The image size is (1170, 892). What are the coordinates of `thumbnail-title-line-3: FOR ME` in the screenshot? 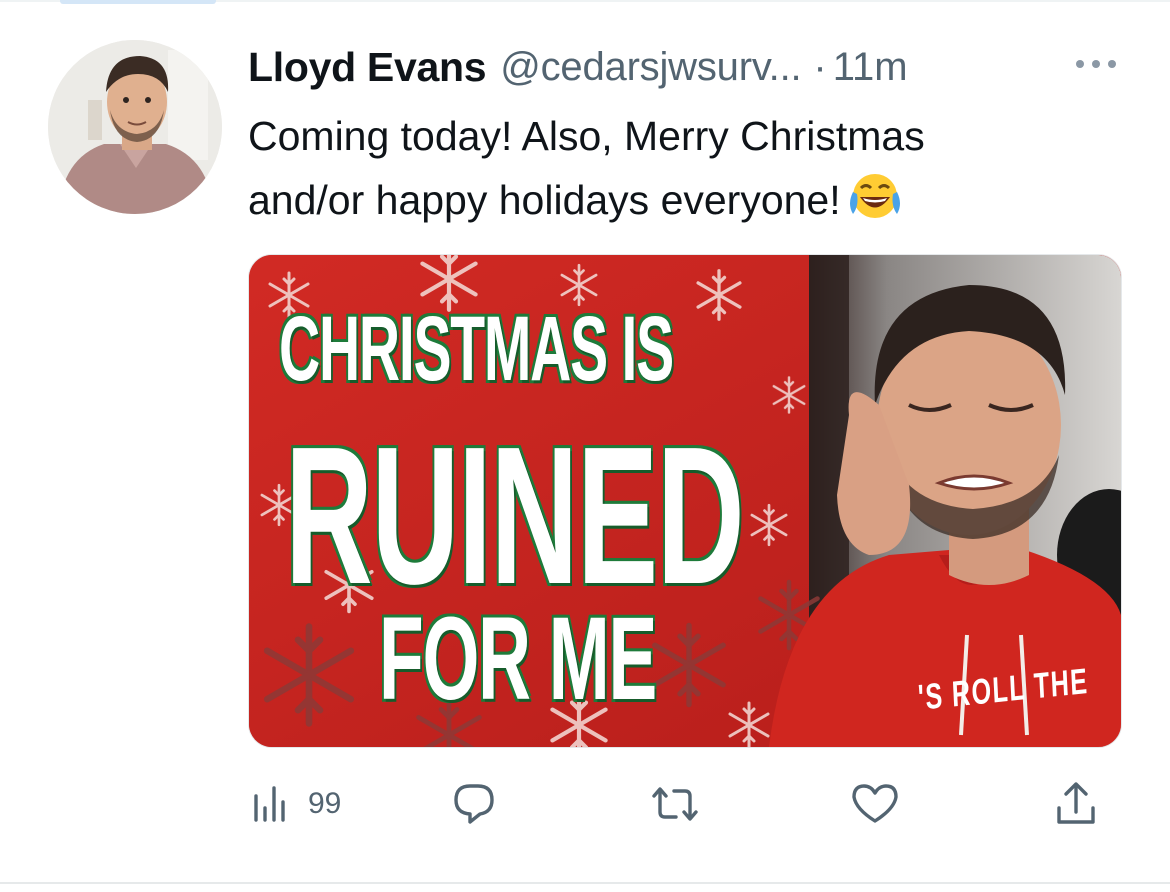 It's located at (518, 659).